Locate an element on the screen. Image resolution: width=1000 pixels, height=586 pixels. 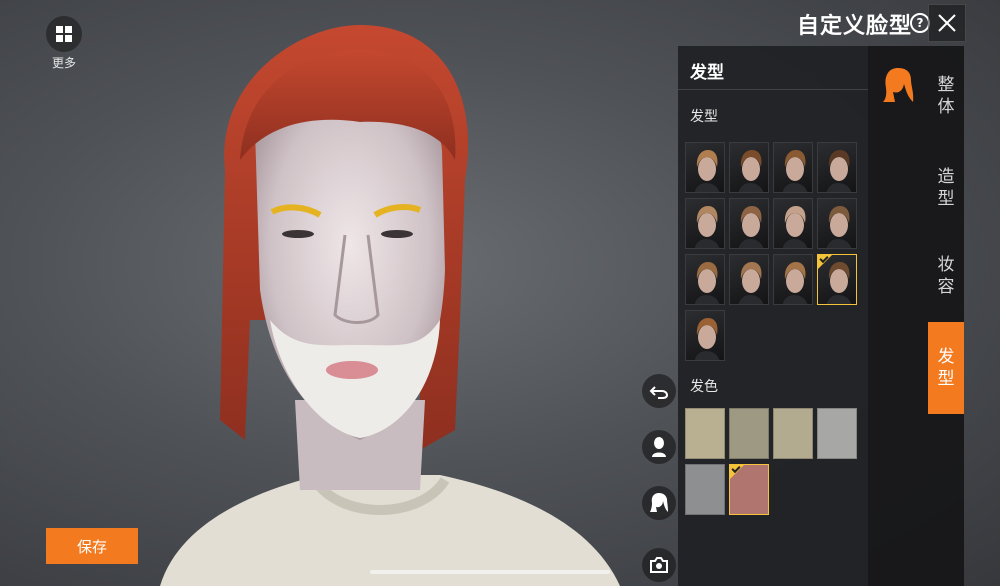
undo-icon is located at coordinates (659, 392).